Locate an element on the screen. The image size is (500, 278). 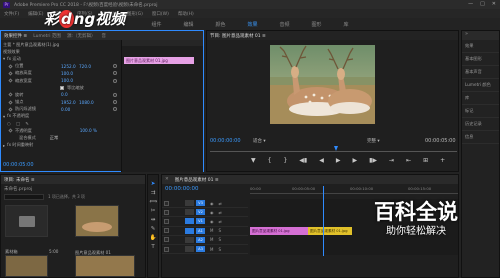
effect-property-row: 缩放高度 100.0 is located at coordinates (61, 73).